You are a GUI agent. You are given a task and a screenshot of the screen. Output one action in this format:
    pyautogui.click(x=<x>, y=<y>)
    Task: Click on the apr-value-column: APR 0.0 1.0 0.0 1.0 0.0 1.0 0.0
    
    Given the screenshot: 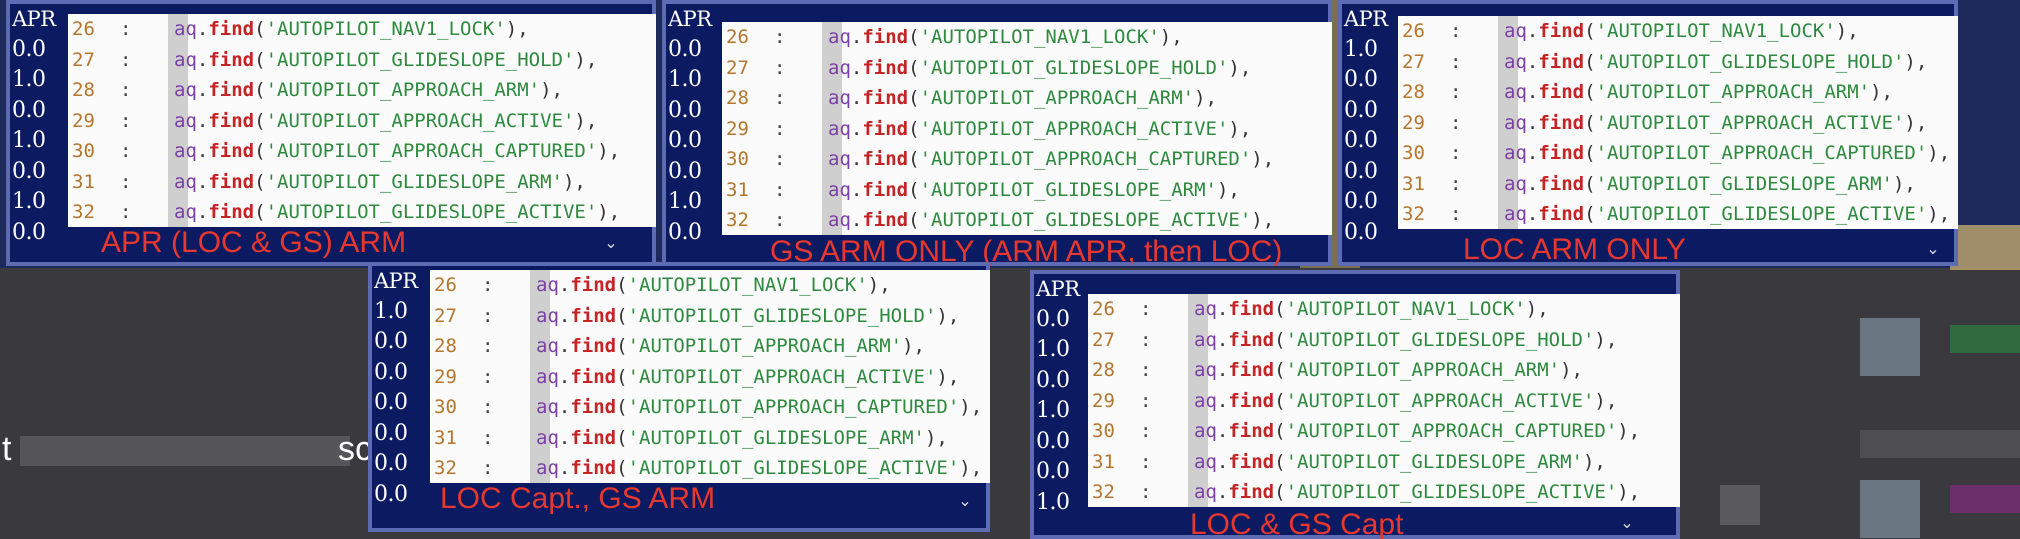 What is the action you would take?
    pyautogui.click(x=34, y=126)
    